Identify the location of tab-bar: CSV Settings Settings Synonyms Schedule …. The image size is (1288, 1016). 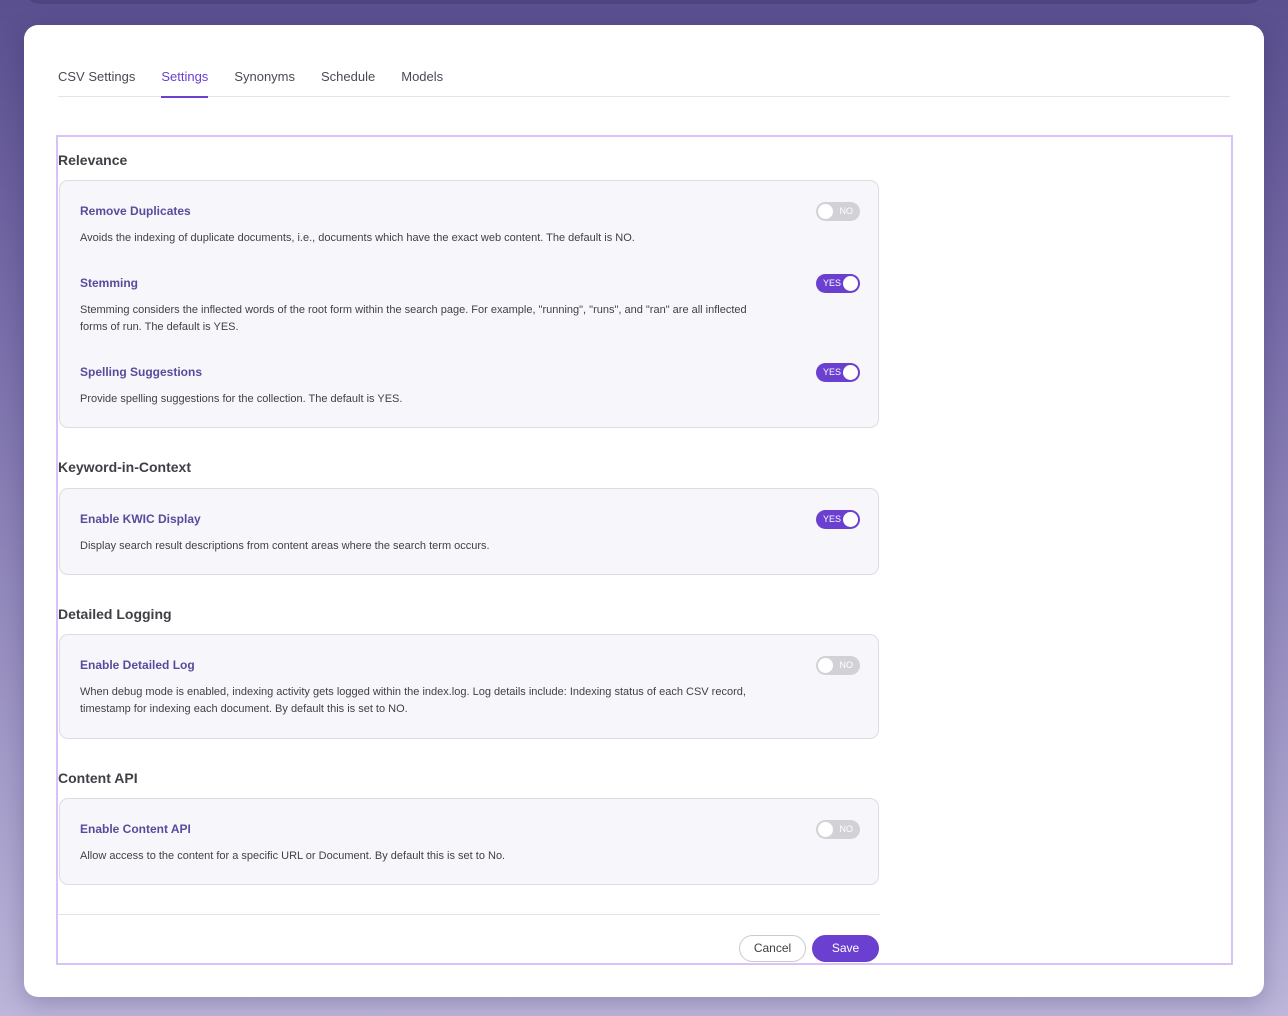
(644, 83).